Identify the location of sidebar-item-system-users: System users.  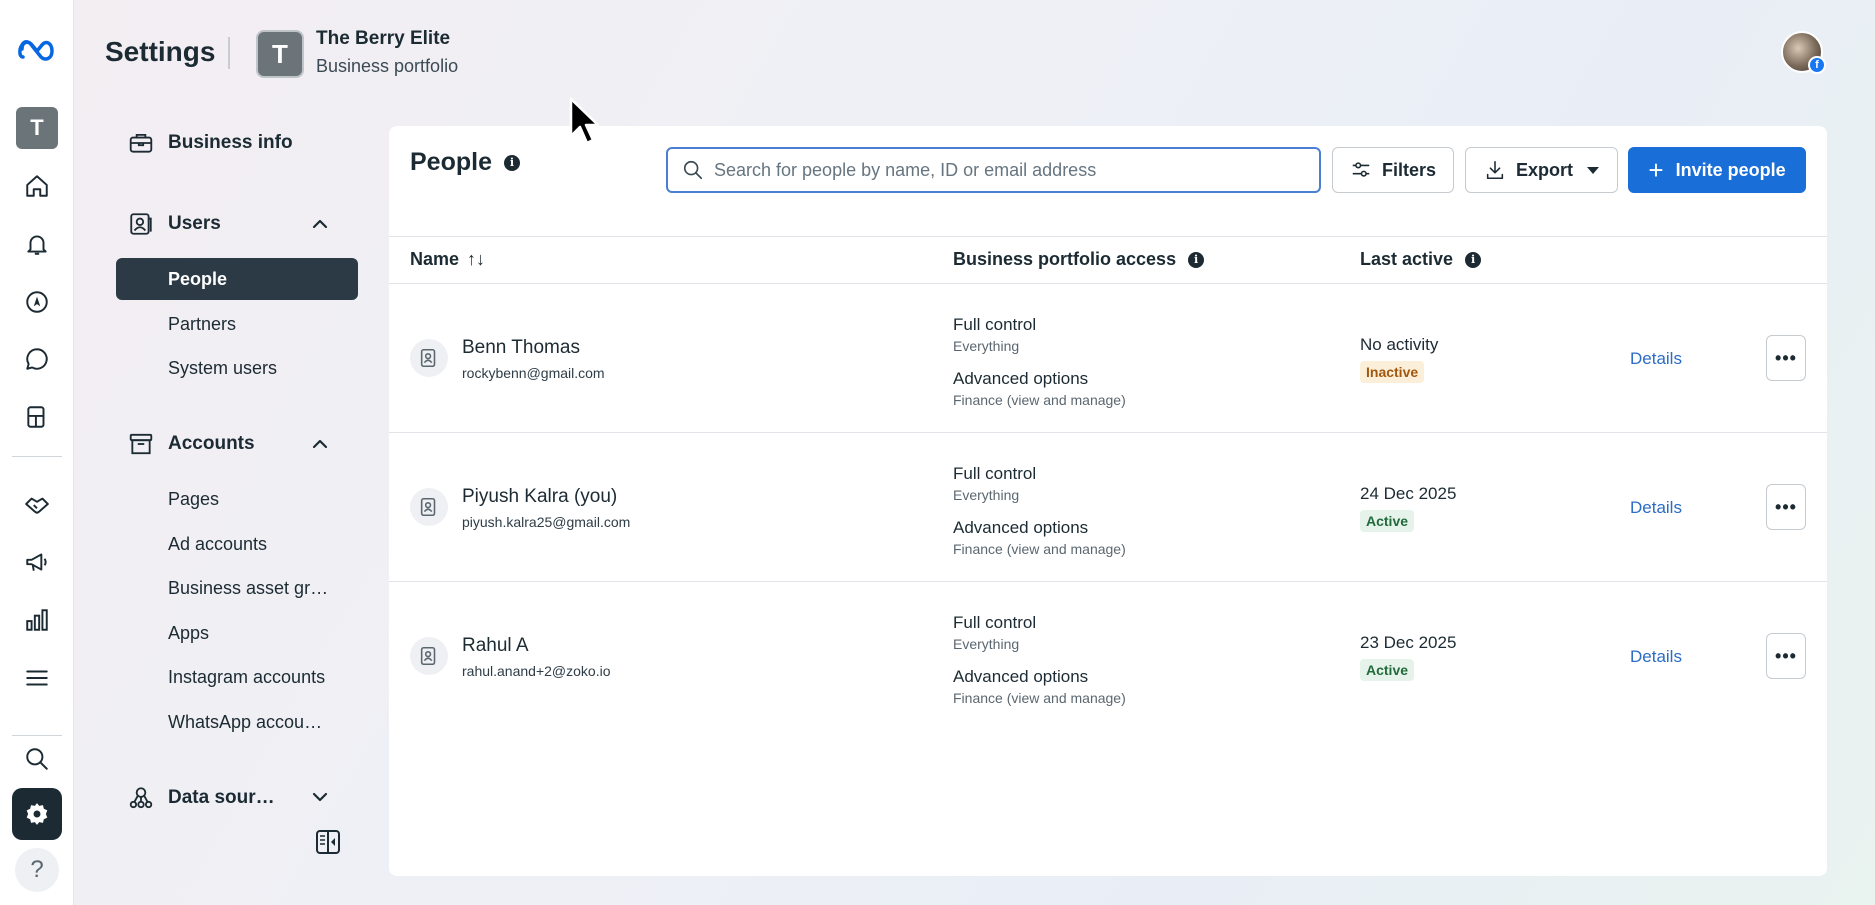
(237, 368).